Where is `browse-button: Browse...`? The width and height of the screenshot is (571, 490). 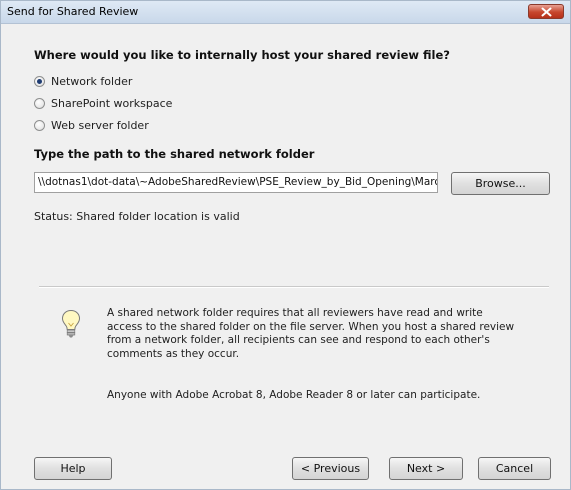
browse-button: Browse... is located at coordinates (500, 183).